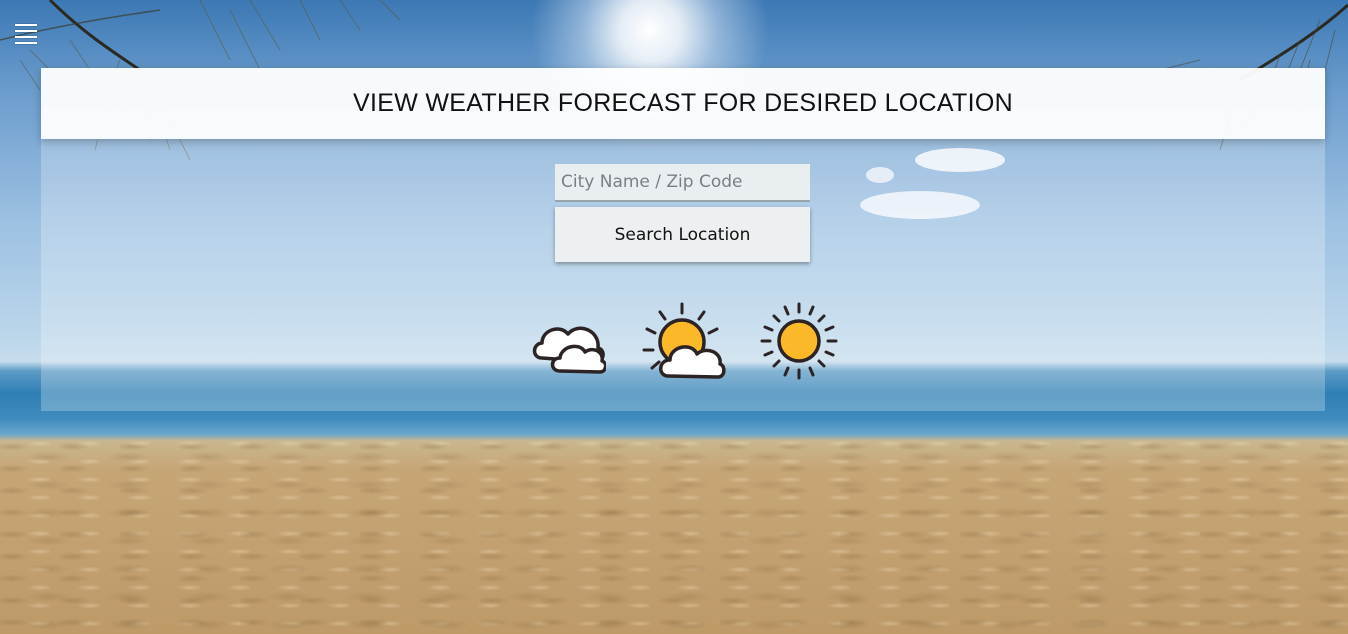 Image resolution: width=1348 pixels, height=634 pixels. What do you see at coordinates (682, 234) in the screenshot?
I see `search-location-button: Search Location` at bounding box center [682, 234].